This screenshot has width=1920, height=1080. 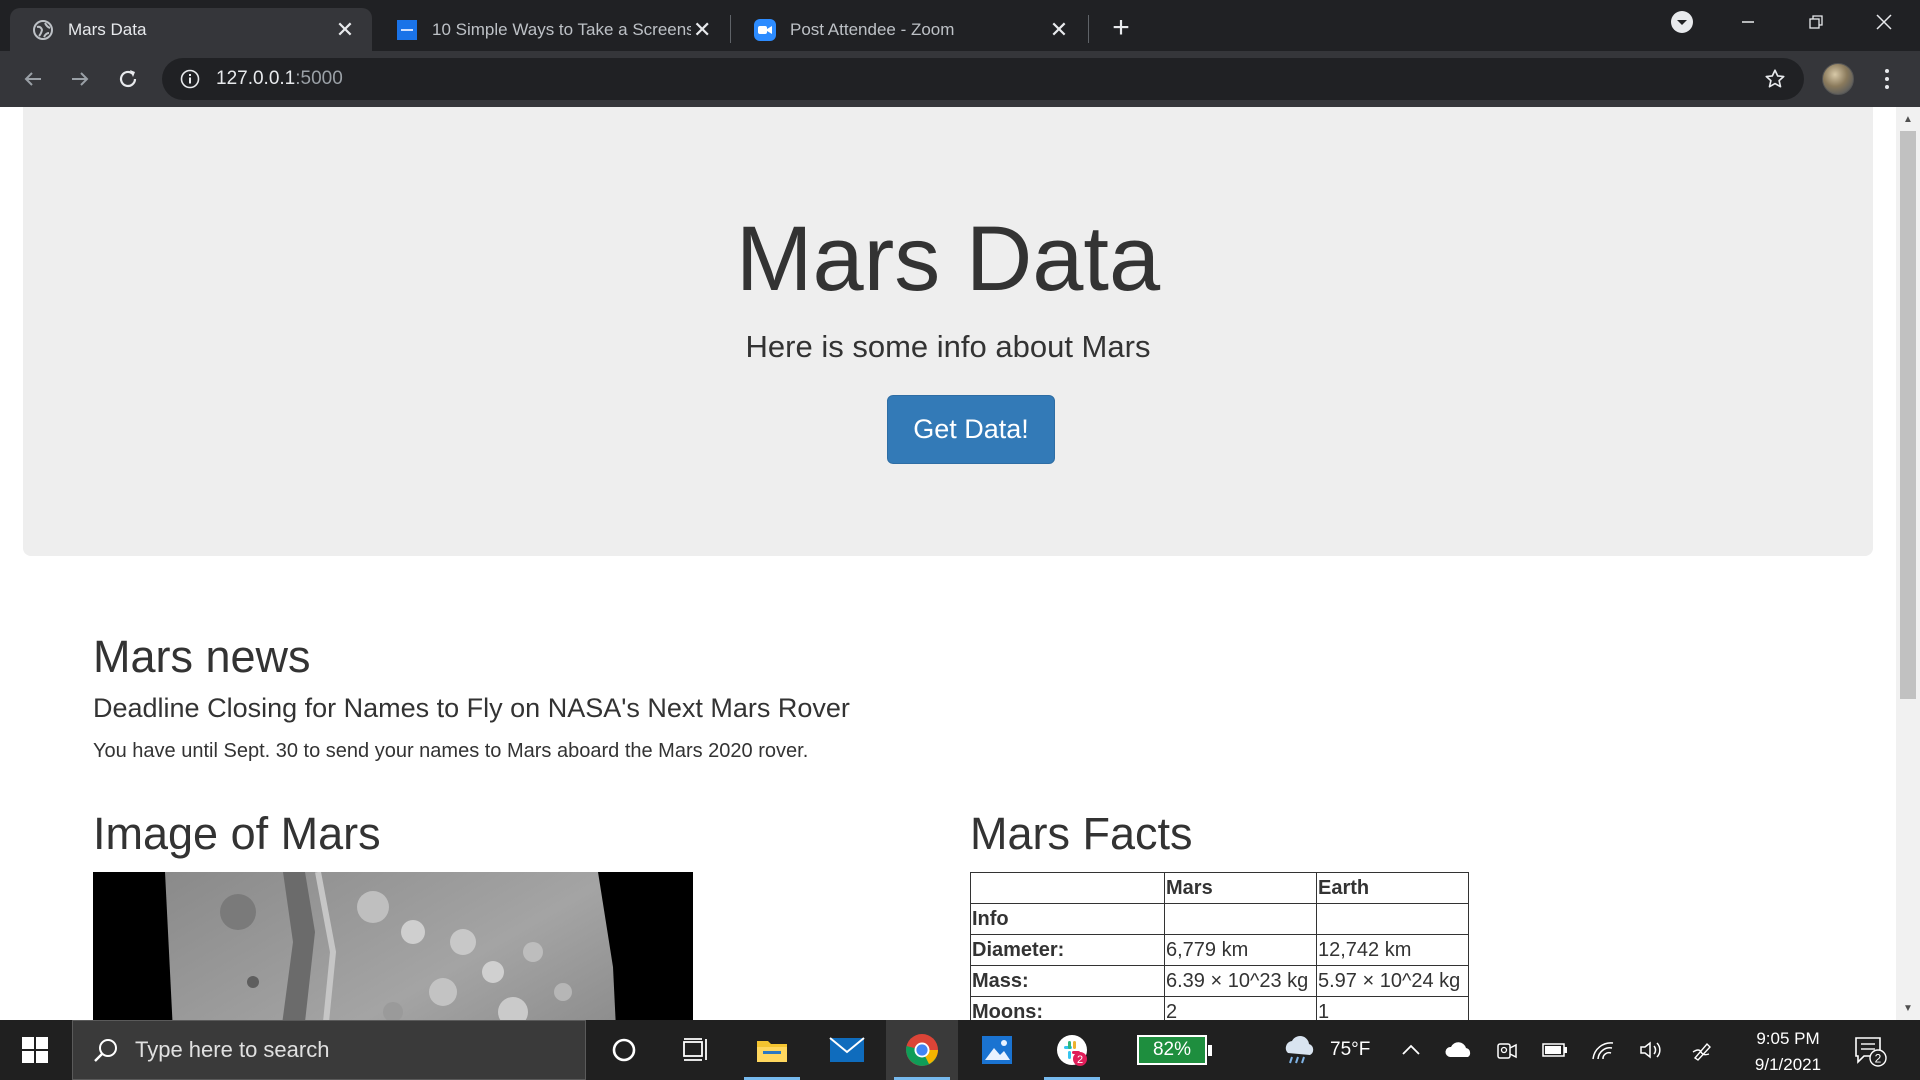 I want to click on folder-icon, so click(x=772, y=1051).